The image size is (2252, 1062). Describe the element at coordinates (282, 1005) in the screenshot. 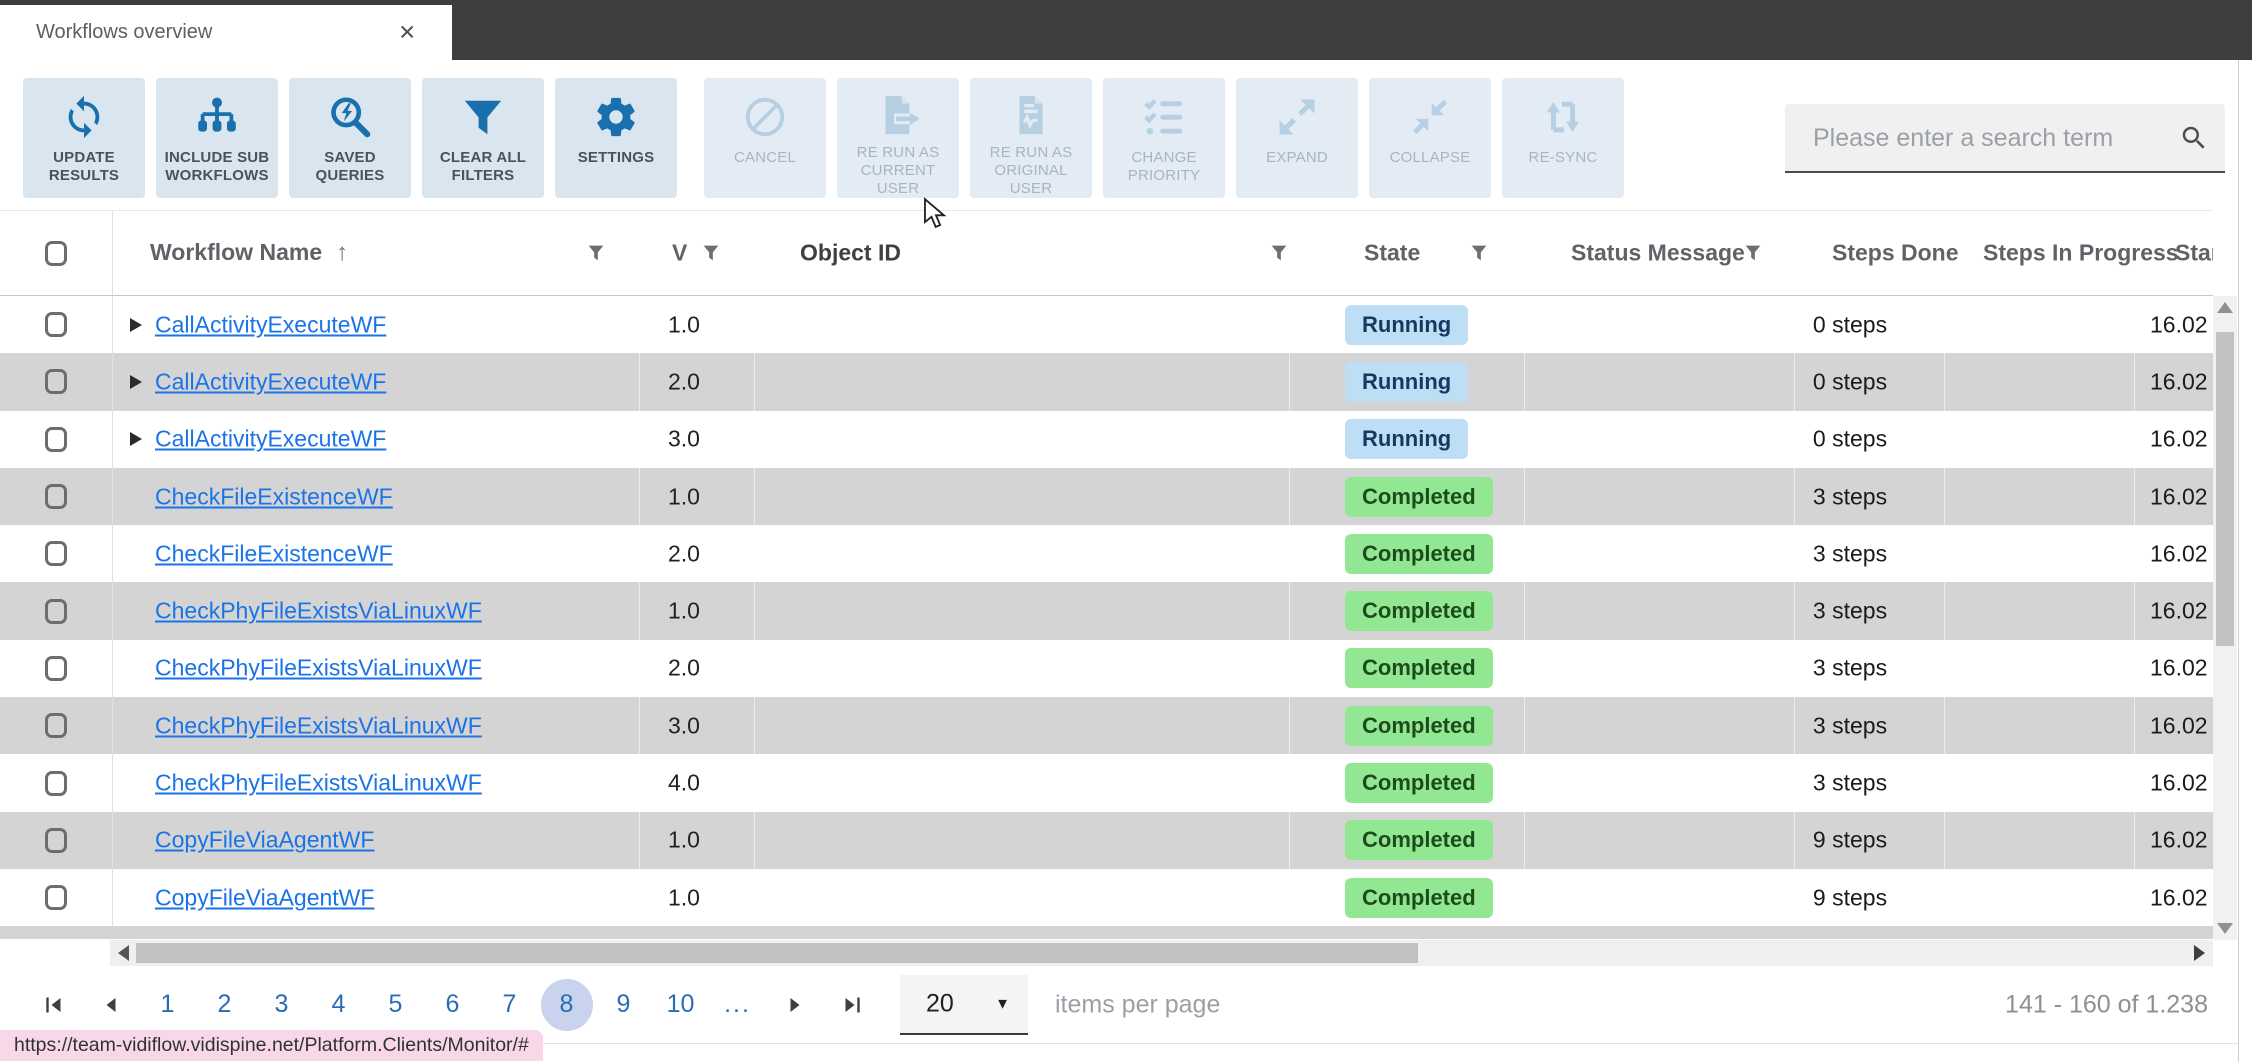

I see `page-button-3: 3` at that location.